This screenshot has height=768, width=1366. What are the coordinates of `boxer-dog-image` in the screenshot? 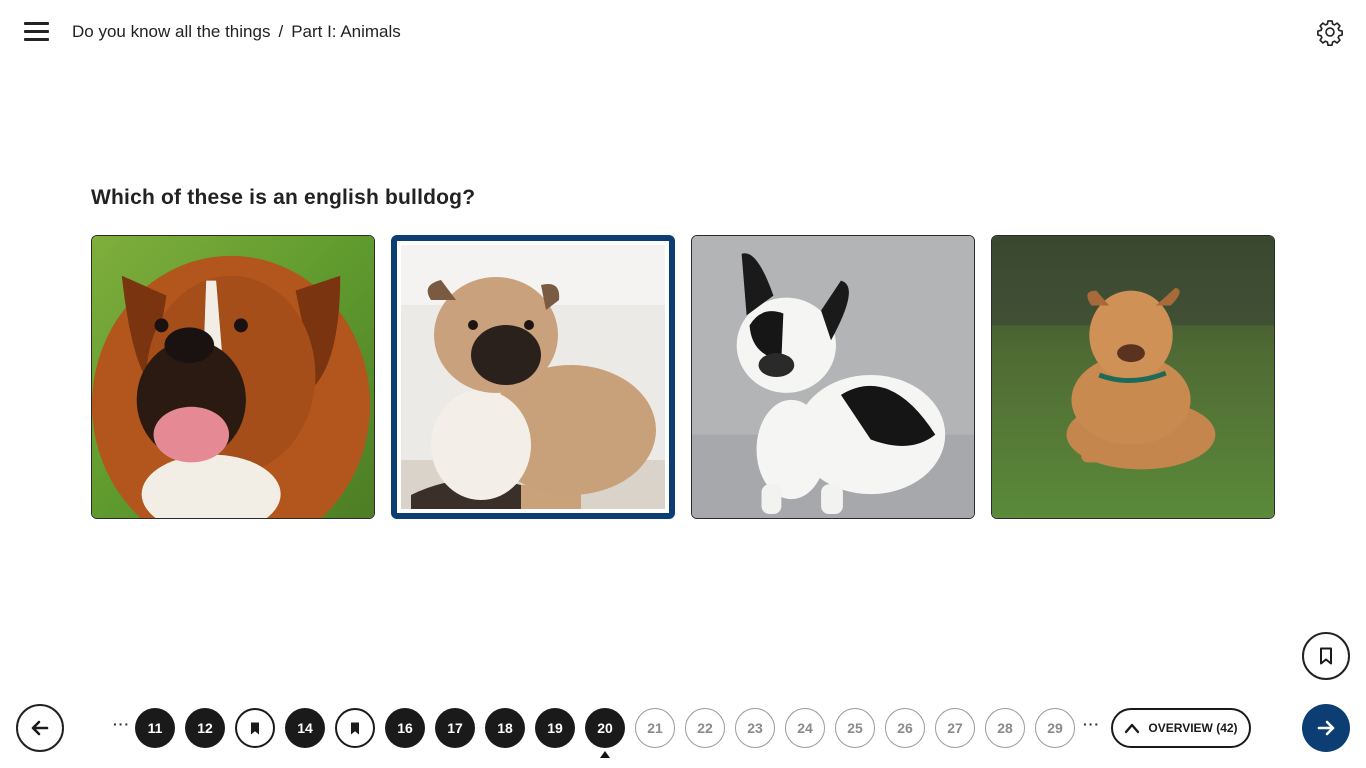 It's located at (233, 377).